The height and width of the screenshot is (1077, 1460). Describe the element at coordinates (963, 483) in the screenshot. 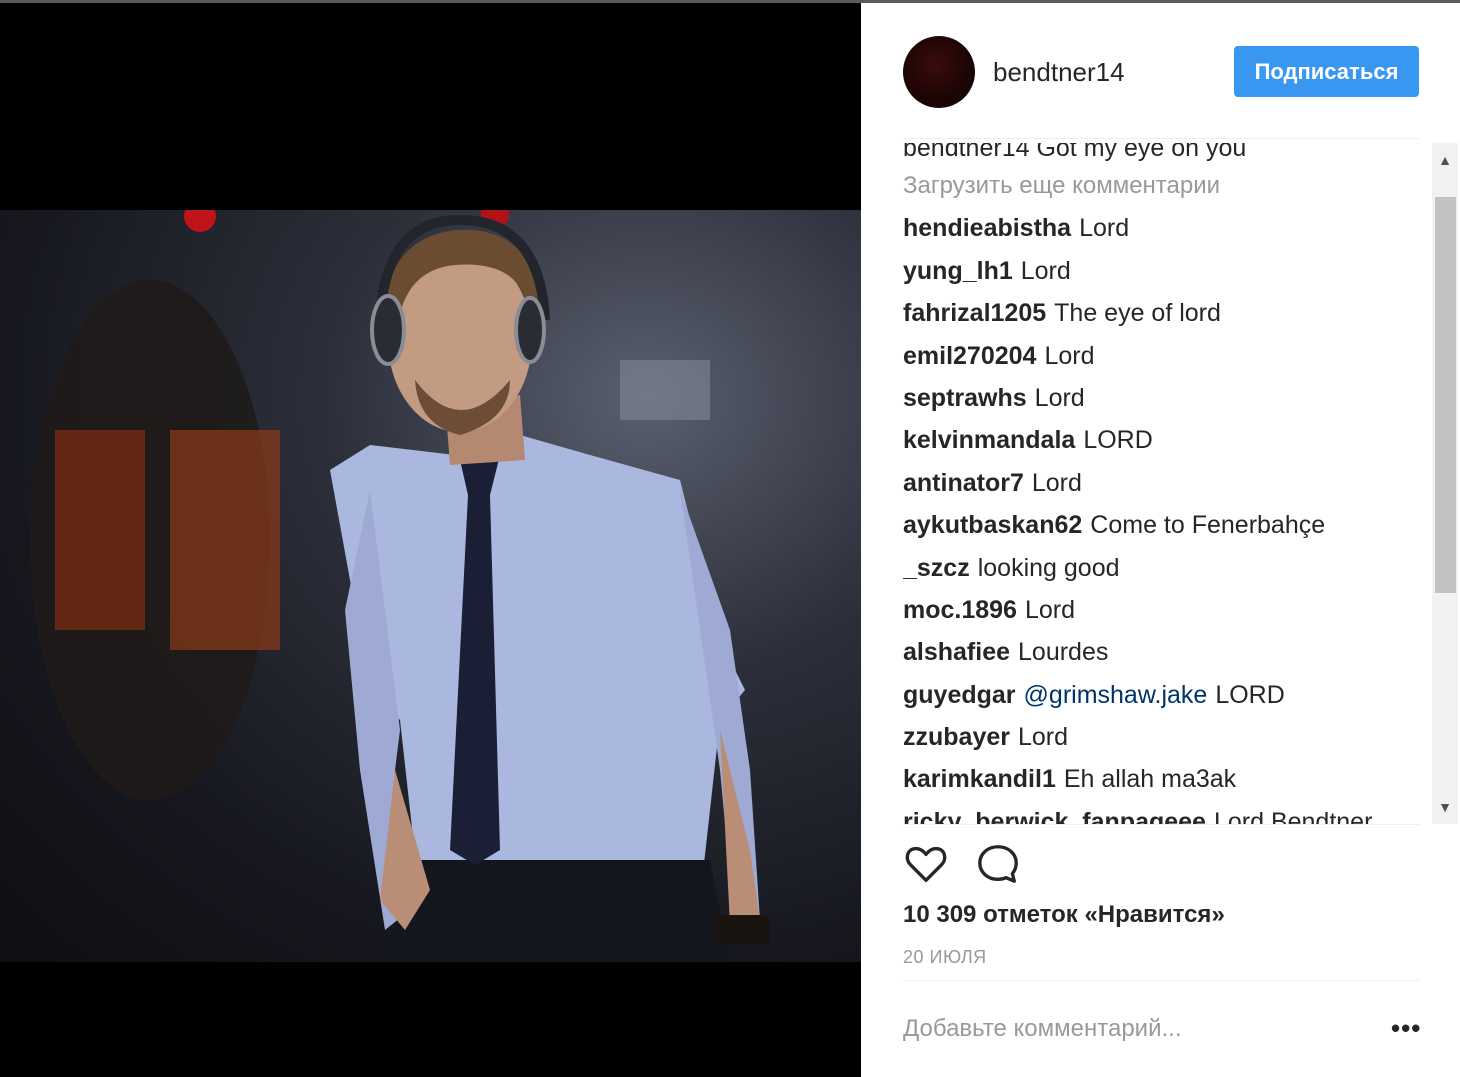

I see `comment-username: antinator7` at that location.